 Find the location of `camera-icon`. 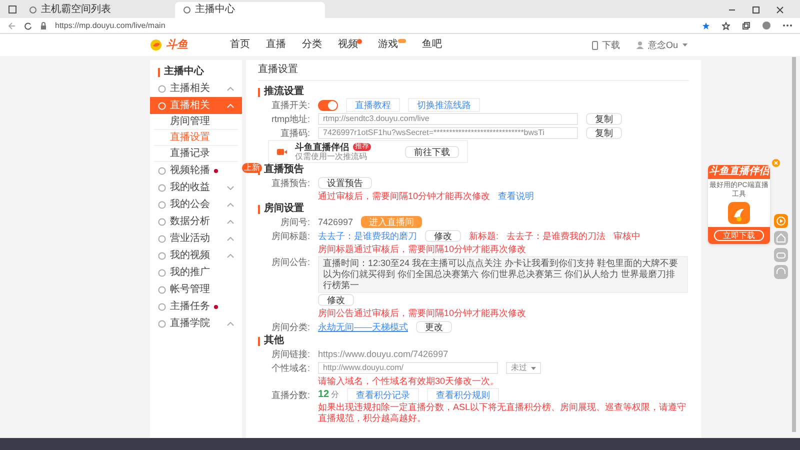

camera-icon is located at coordinates (282, 152).